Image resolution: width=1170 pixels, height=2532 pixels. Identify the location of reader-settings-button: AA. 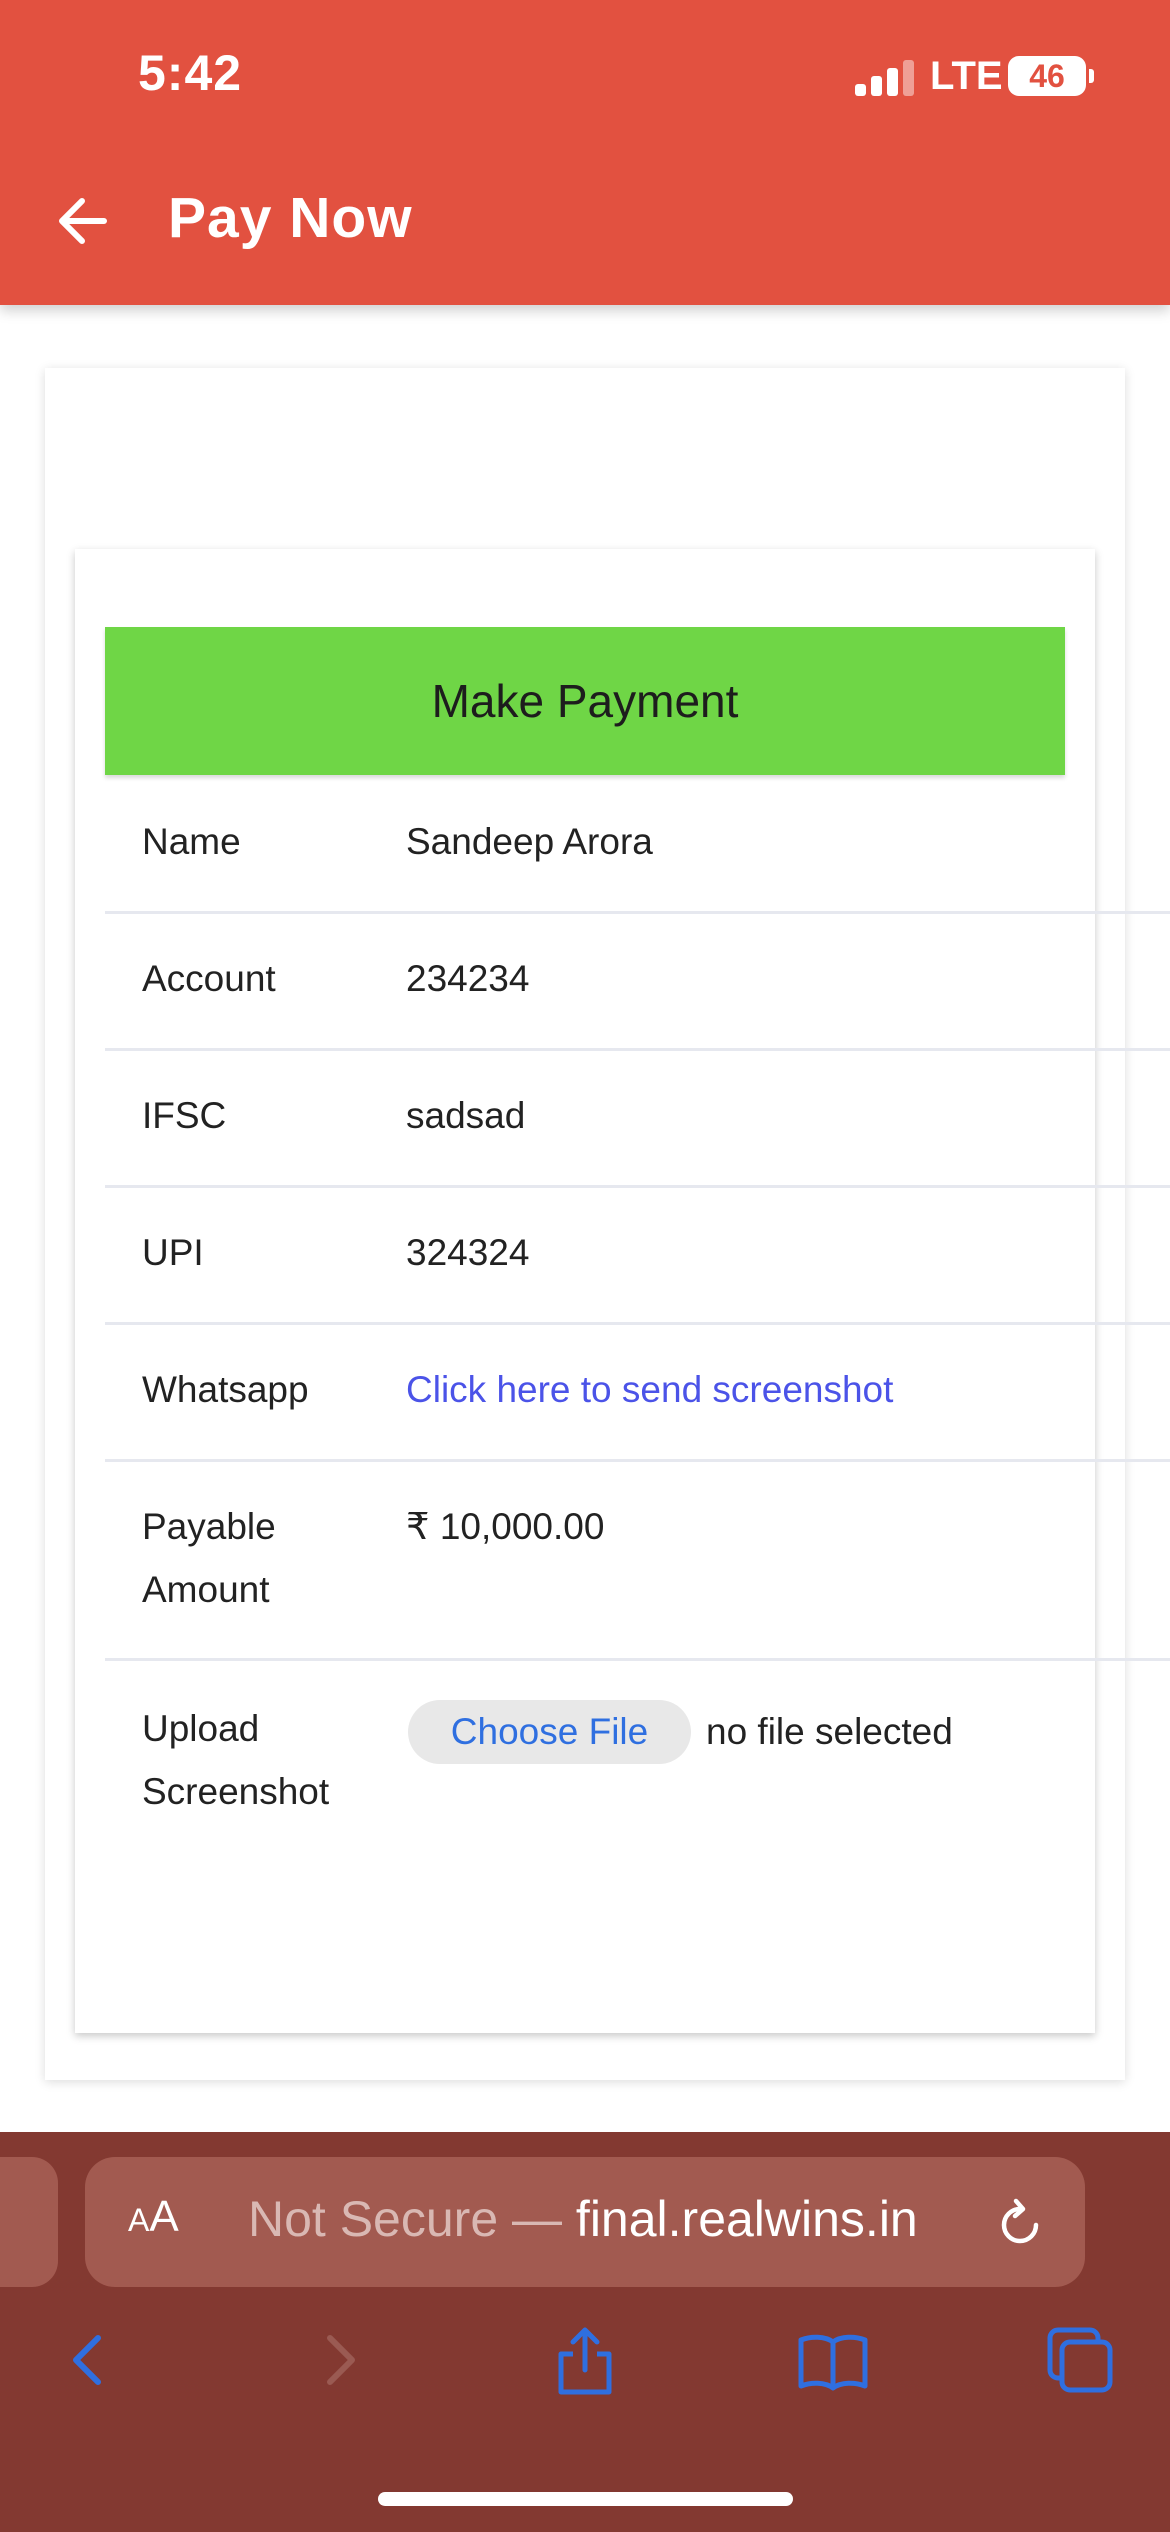
(153, 2217).